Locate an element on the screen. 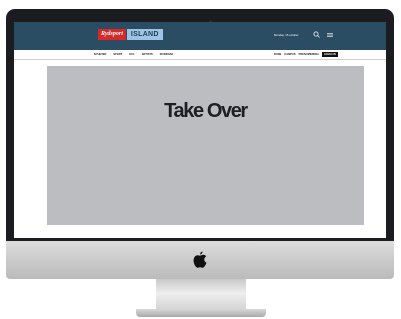 The image size is (401, 319). apple-logo-icon is located at coordinates (200, 259).